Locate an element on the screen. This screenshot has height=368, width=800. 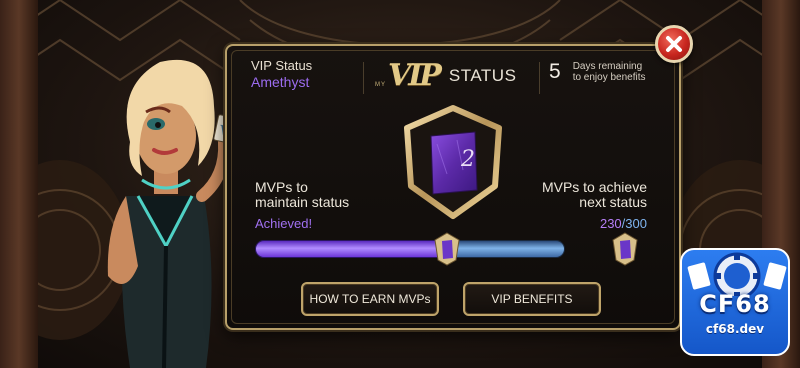
watermark-logo: CF68 cf68.dev is located at coordinates (735, 302).